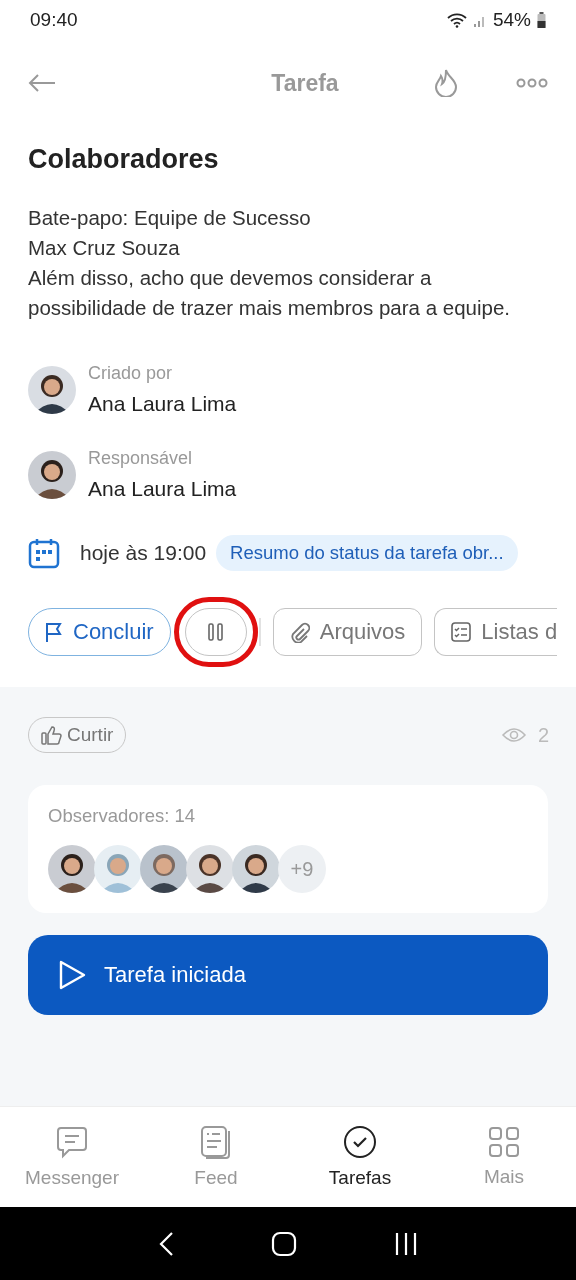 This screenshot has height=1280, width=576. What do you see at coordinates (543, 735) in the screenshot?
I see `view-count: 2` at bounding box center [543, 735].